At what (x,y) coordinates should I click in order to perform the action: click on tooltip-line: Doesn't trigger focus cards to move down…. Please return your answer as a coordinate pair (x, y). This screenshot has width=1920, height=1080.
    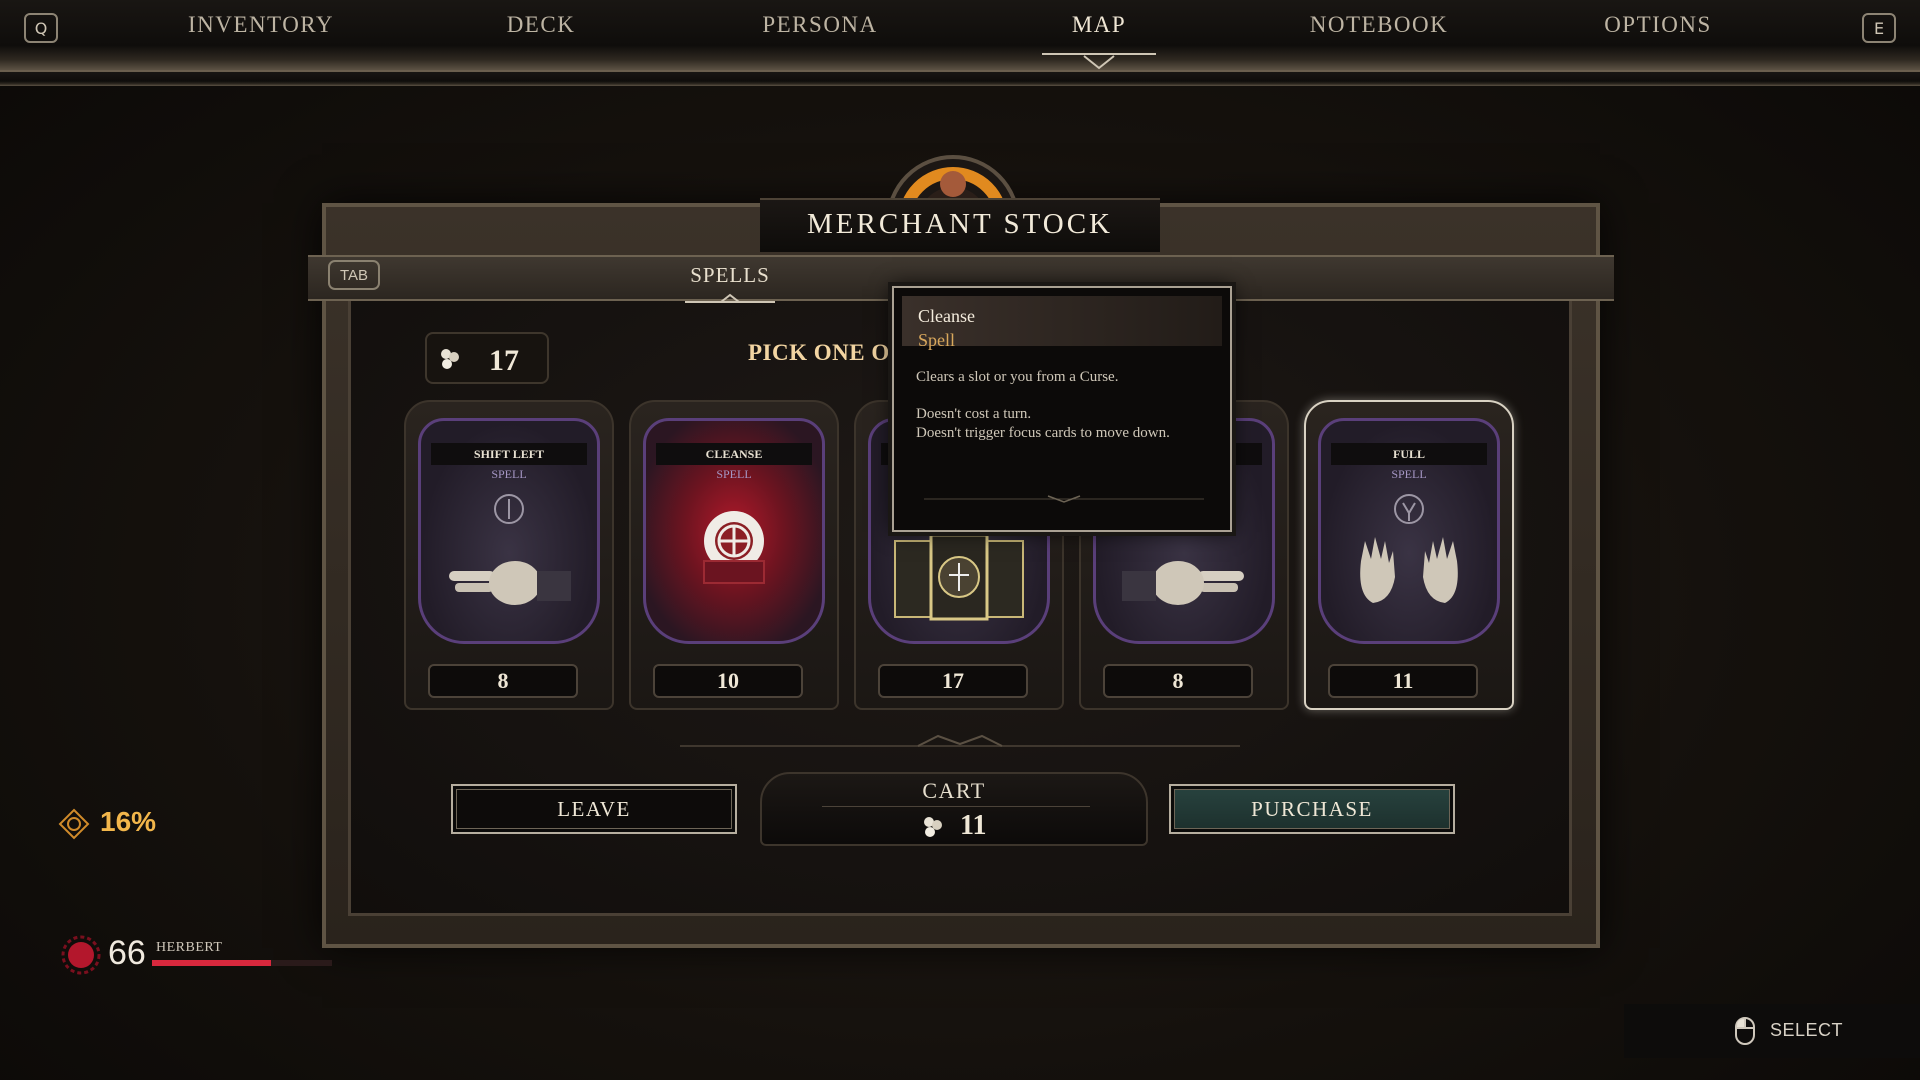
    Looking at the image, I should click on (1043, 433).